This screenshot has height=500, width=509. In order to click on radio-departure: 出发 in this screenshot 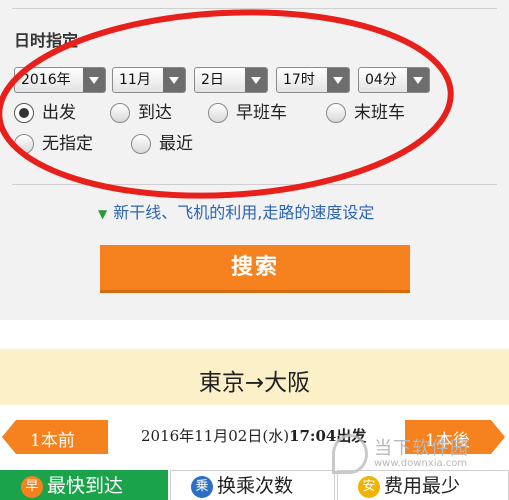, I will do `click(45, 113)`.